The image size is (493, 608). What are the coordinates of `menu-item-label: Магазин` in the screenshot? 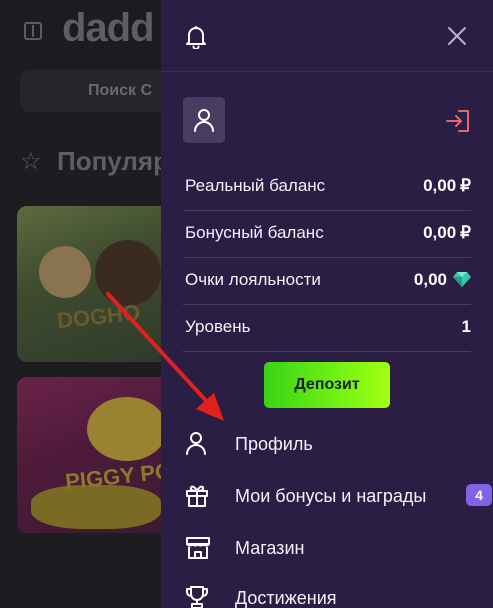 It's located at (270, 548).